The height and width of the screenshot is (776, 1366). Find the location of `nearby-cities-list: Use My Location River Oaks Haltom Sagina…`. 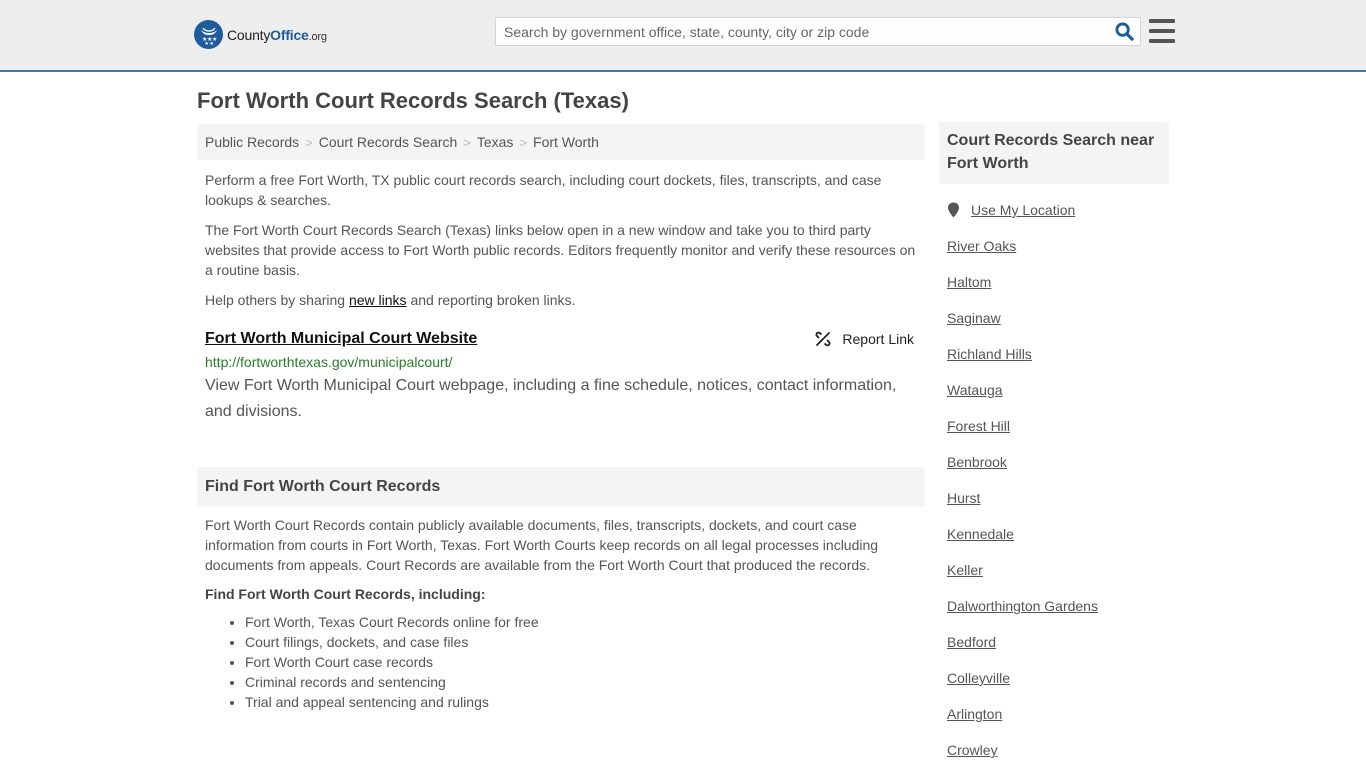

nearby-cities-list: Use My Location River Oaks Haltom Sagina… is located at coordinates (1057, 488).